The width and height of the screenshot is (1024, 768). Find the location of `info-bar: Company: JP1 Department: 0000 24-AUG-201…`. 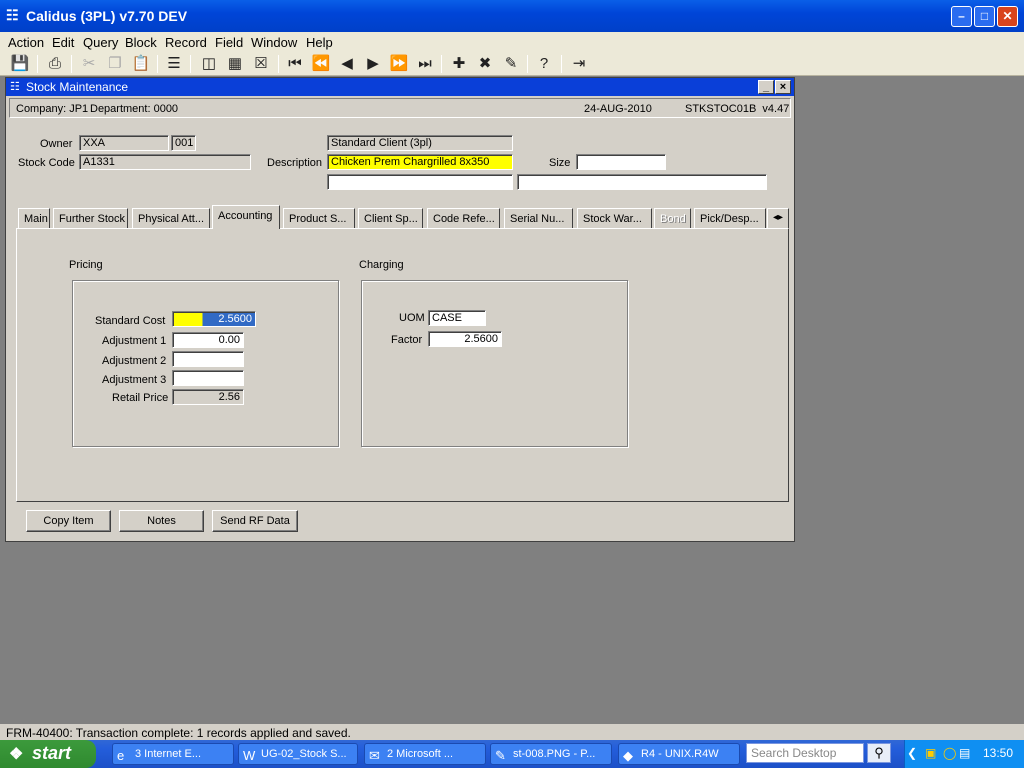

info-bar: Company: JP1 Department: 0000 24-AUG-201… is located at coordinates (400, 108).